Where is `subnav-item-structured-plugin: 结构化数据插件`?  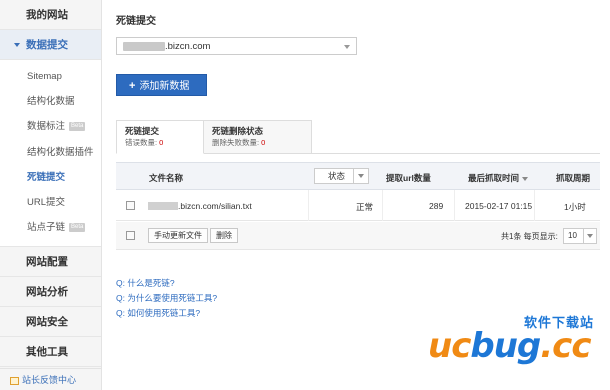 subnav-item-structured-plugin: 结构化数据插件 is located at coordinates (50, 152).